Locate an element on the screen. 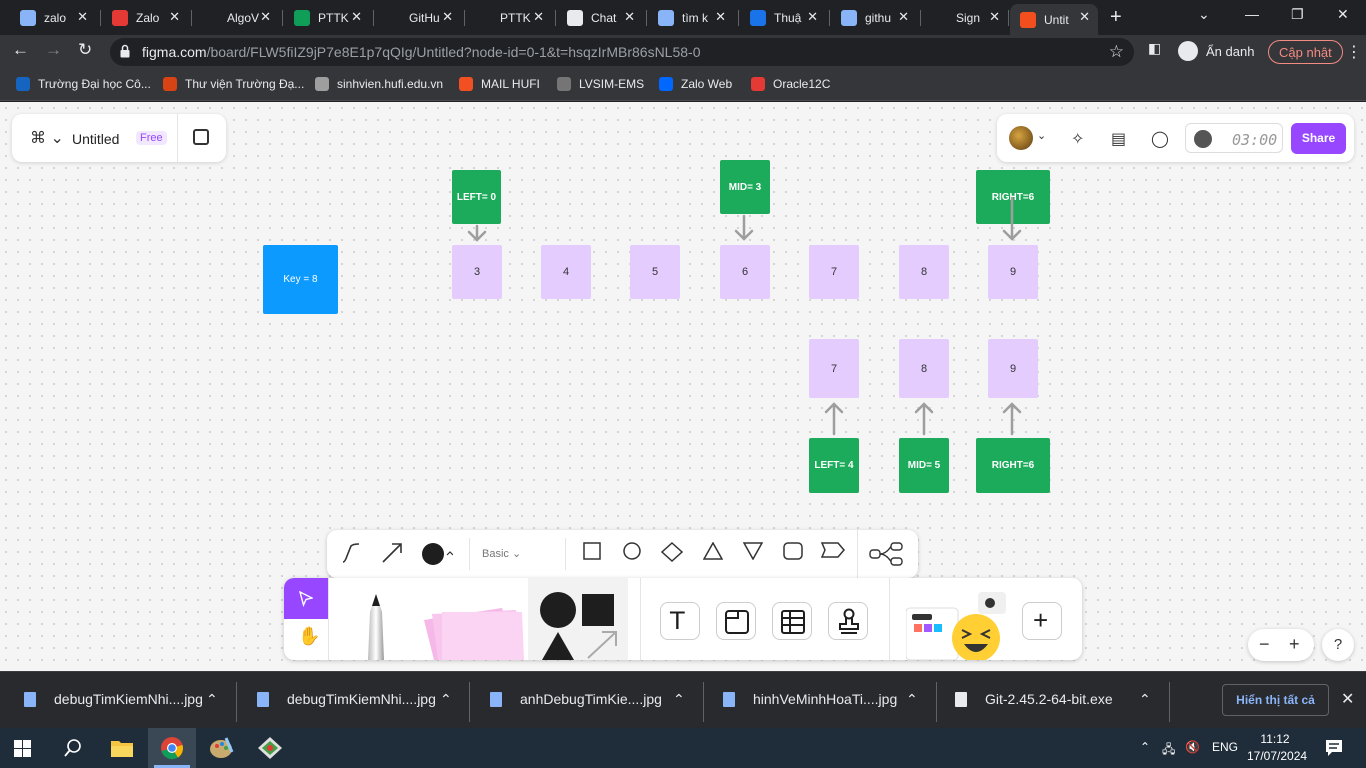 The width and height of the screenshot is (1366, 768). volume-muted-icon: 🔇 is located at coordinates (1192, 747).